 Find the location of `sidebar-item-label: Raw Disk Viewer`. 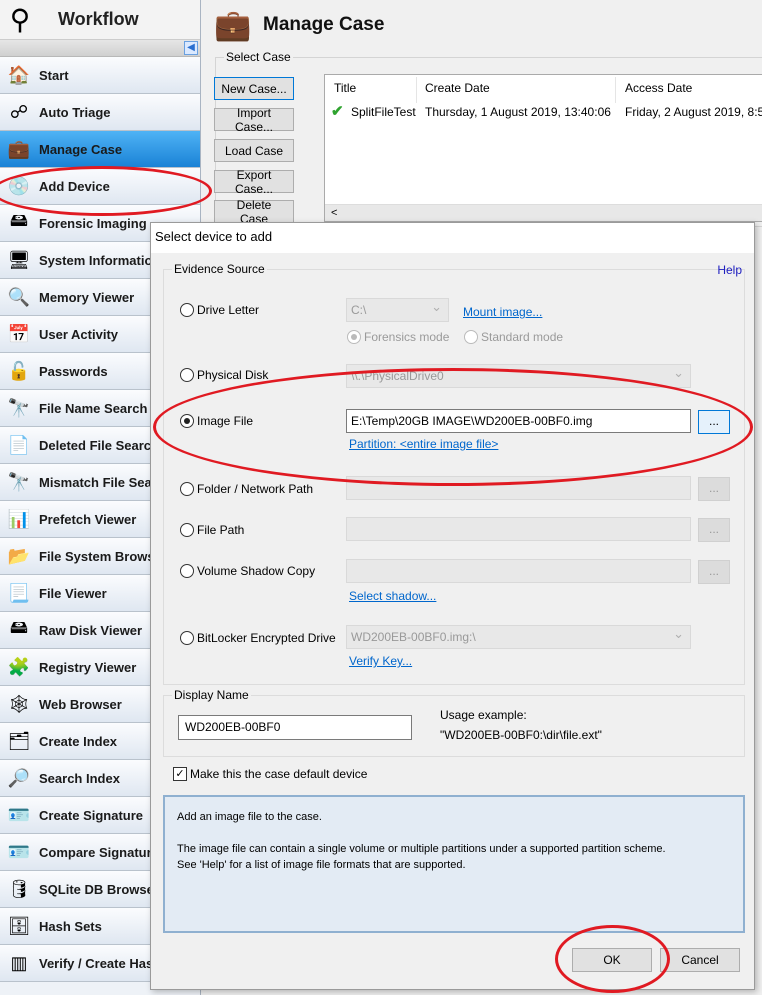

sidebar-item-label: Raw Disk Viewer is located at coordinates (91, 630).